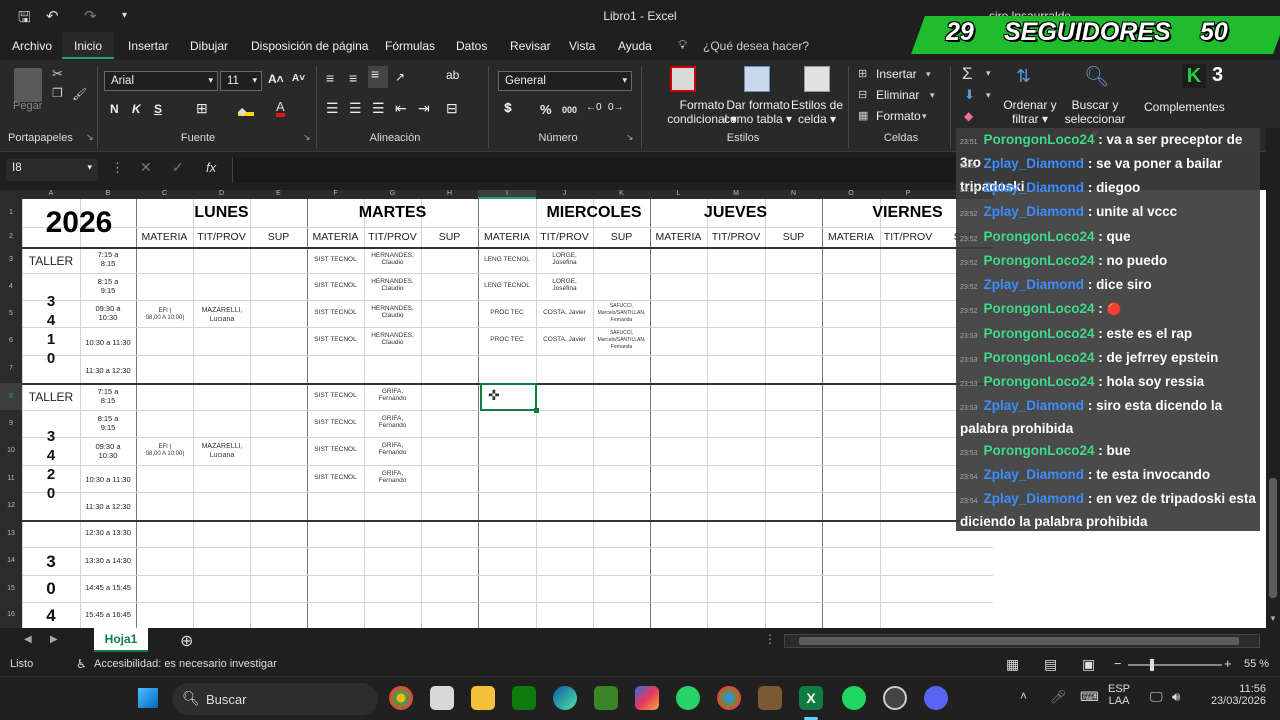 The width and height of the screenshot is (1280, 720). What do you see at coordinates (378, 77) in the screenshot?
I see `align-bottom-button: ≡` at bounding box center [378, 77].